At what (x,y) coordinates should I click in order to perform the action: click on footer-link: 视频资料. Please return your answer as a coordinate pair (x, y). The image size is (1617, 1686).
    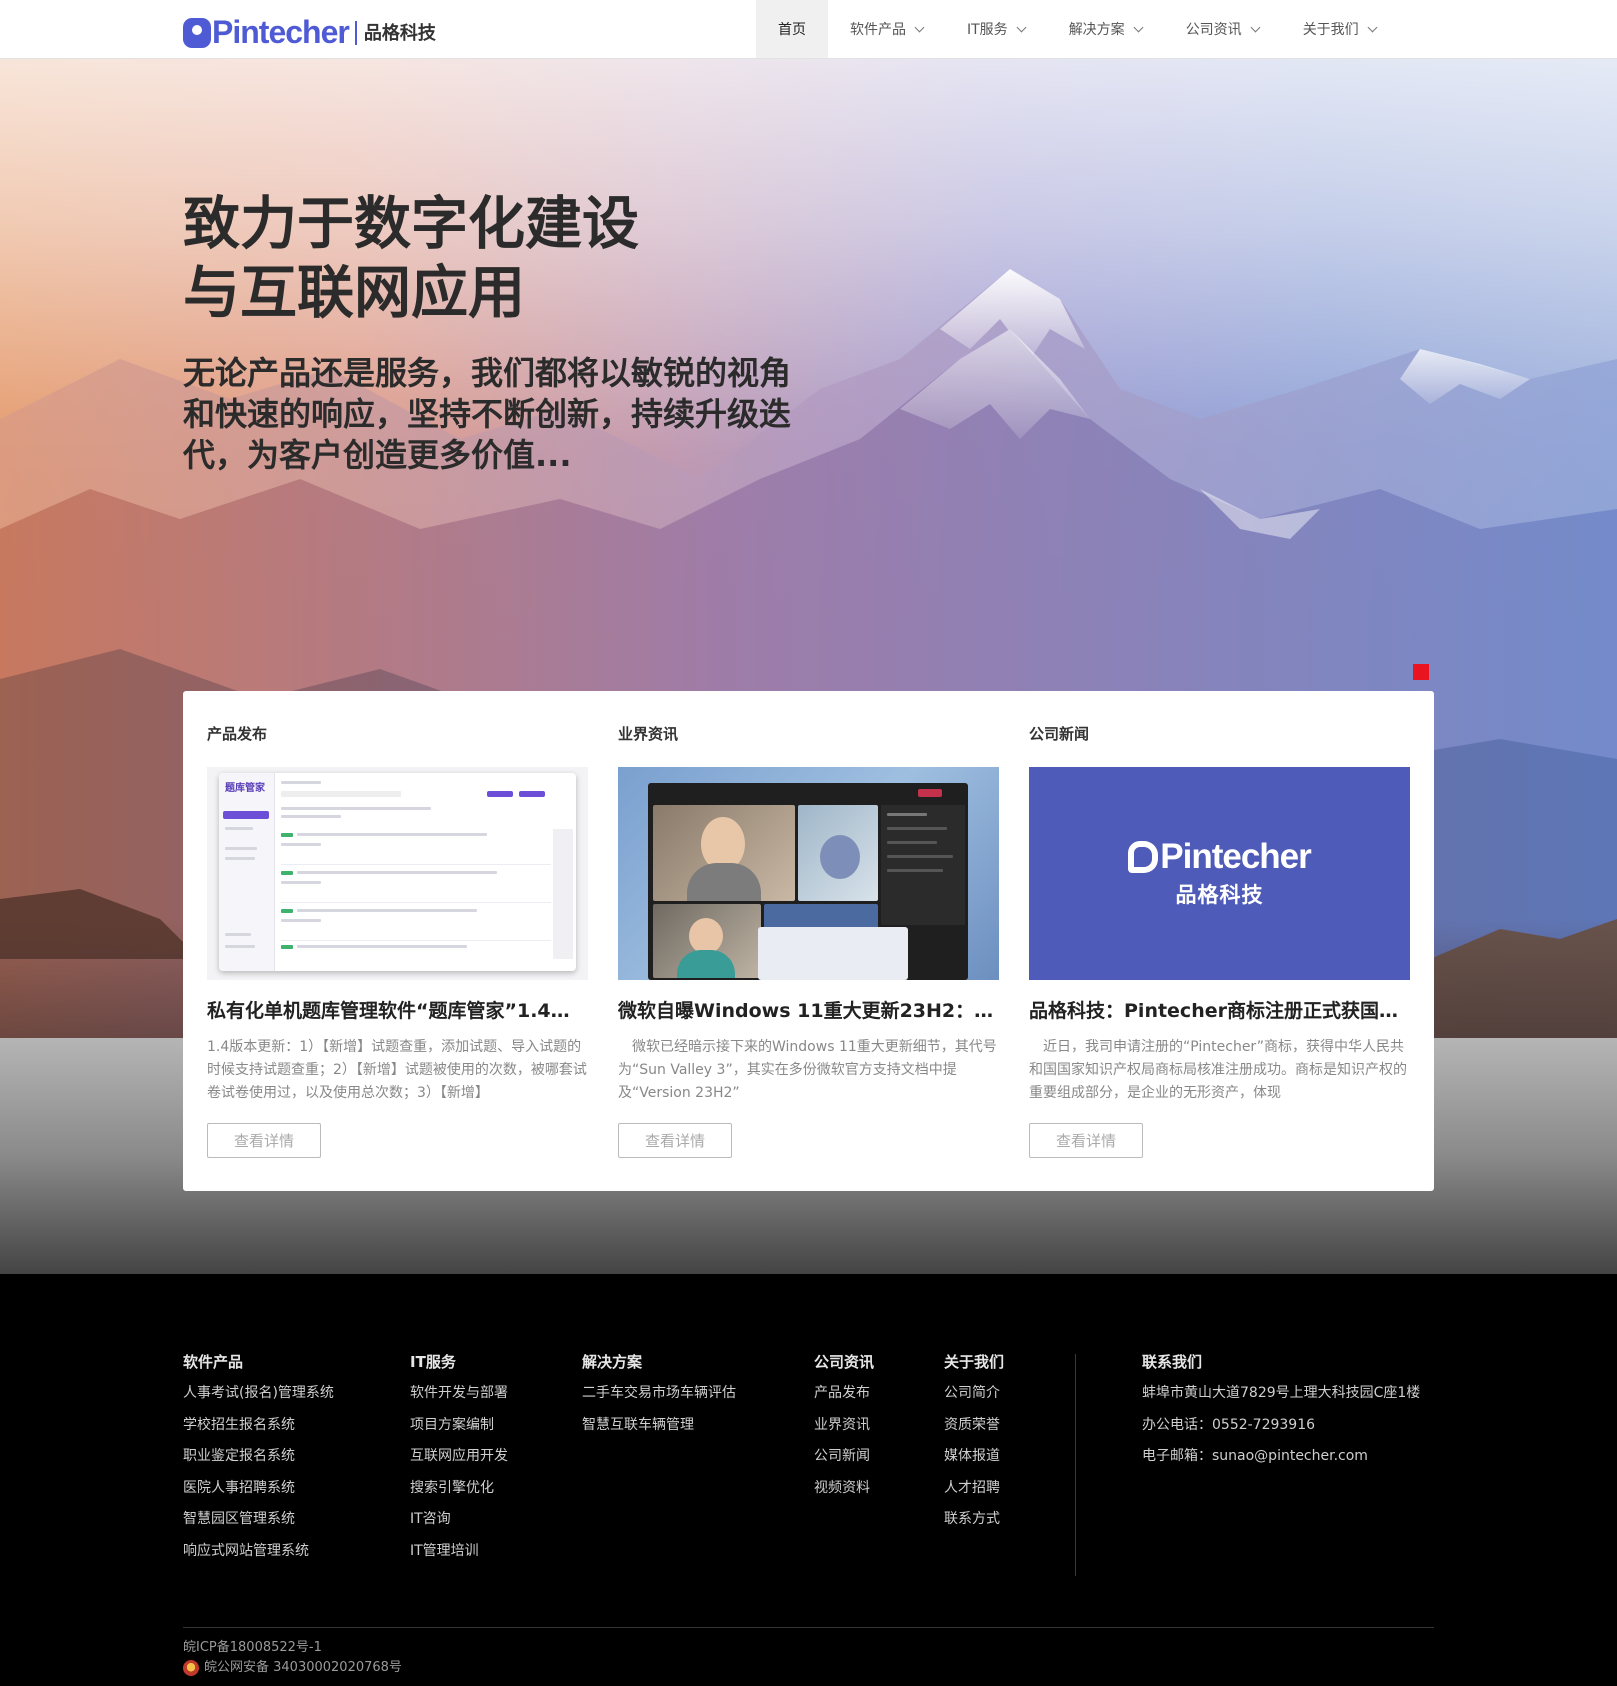
    Looking at the image, I should click on (844, 1488).